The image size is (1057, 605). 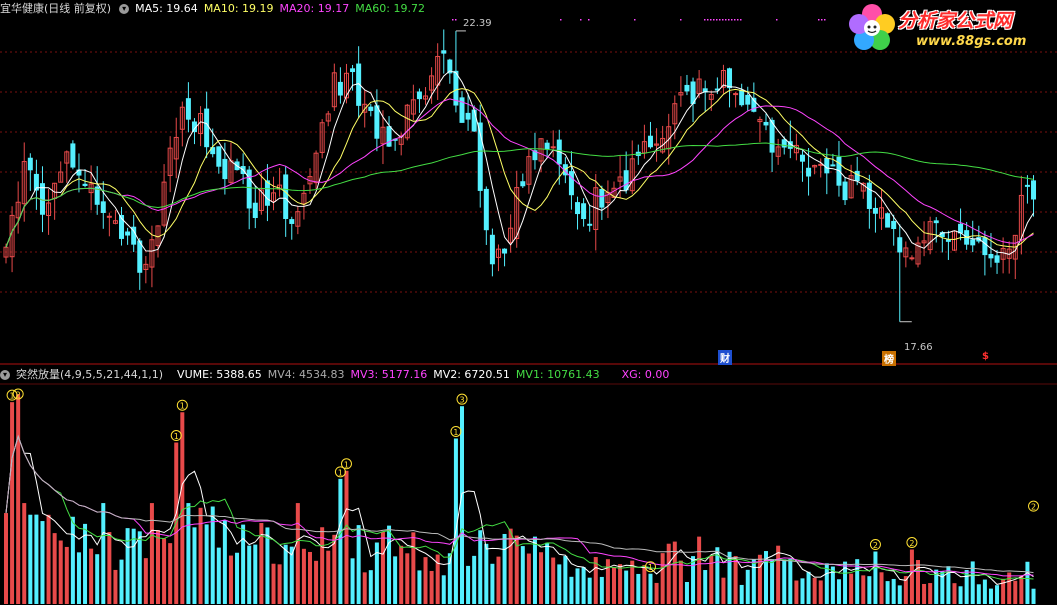 What do you see at coordinates (889, 358) in the screenshot?
I see `billboard-event-marker: 榜` at bounding box center [889, 358].